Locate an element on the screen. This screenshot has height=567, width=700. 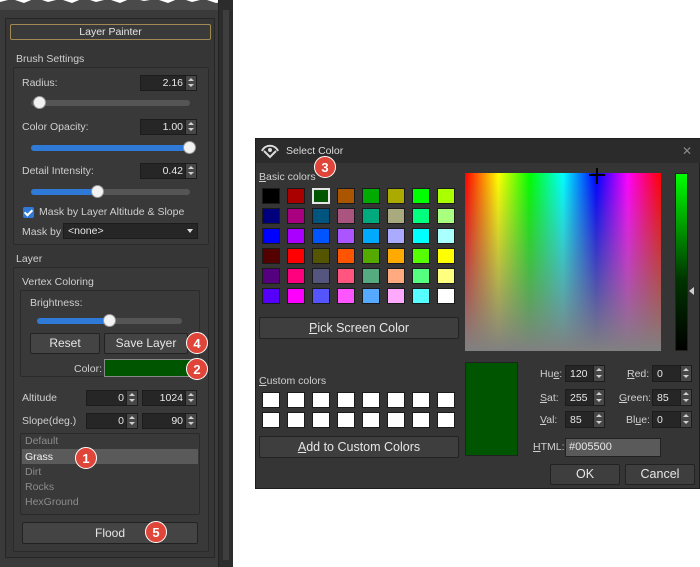
green-spinbox: 85 is located at coordinates (672, 397).